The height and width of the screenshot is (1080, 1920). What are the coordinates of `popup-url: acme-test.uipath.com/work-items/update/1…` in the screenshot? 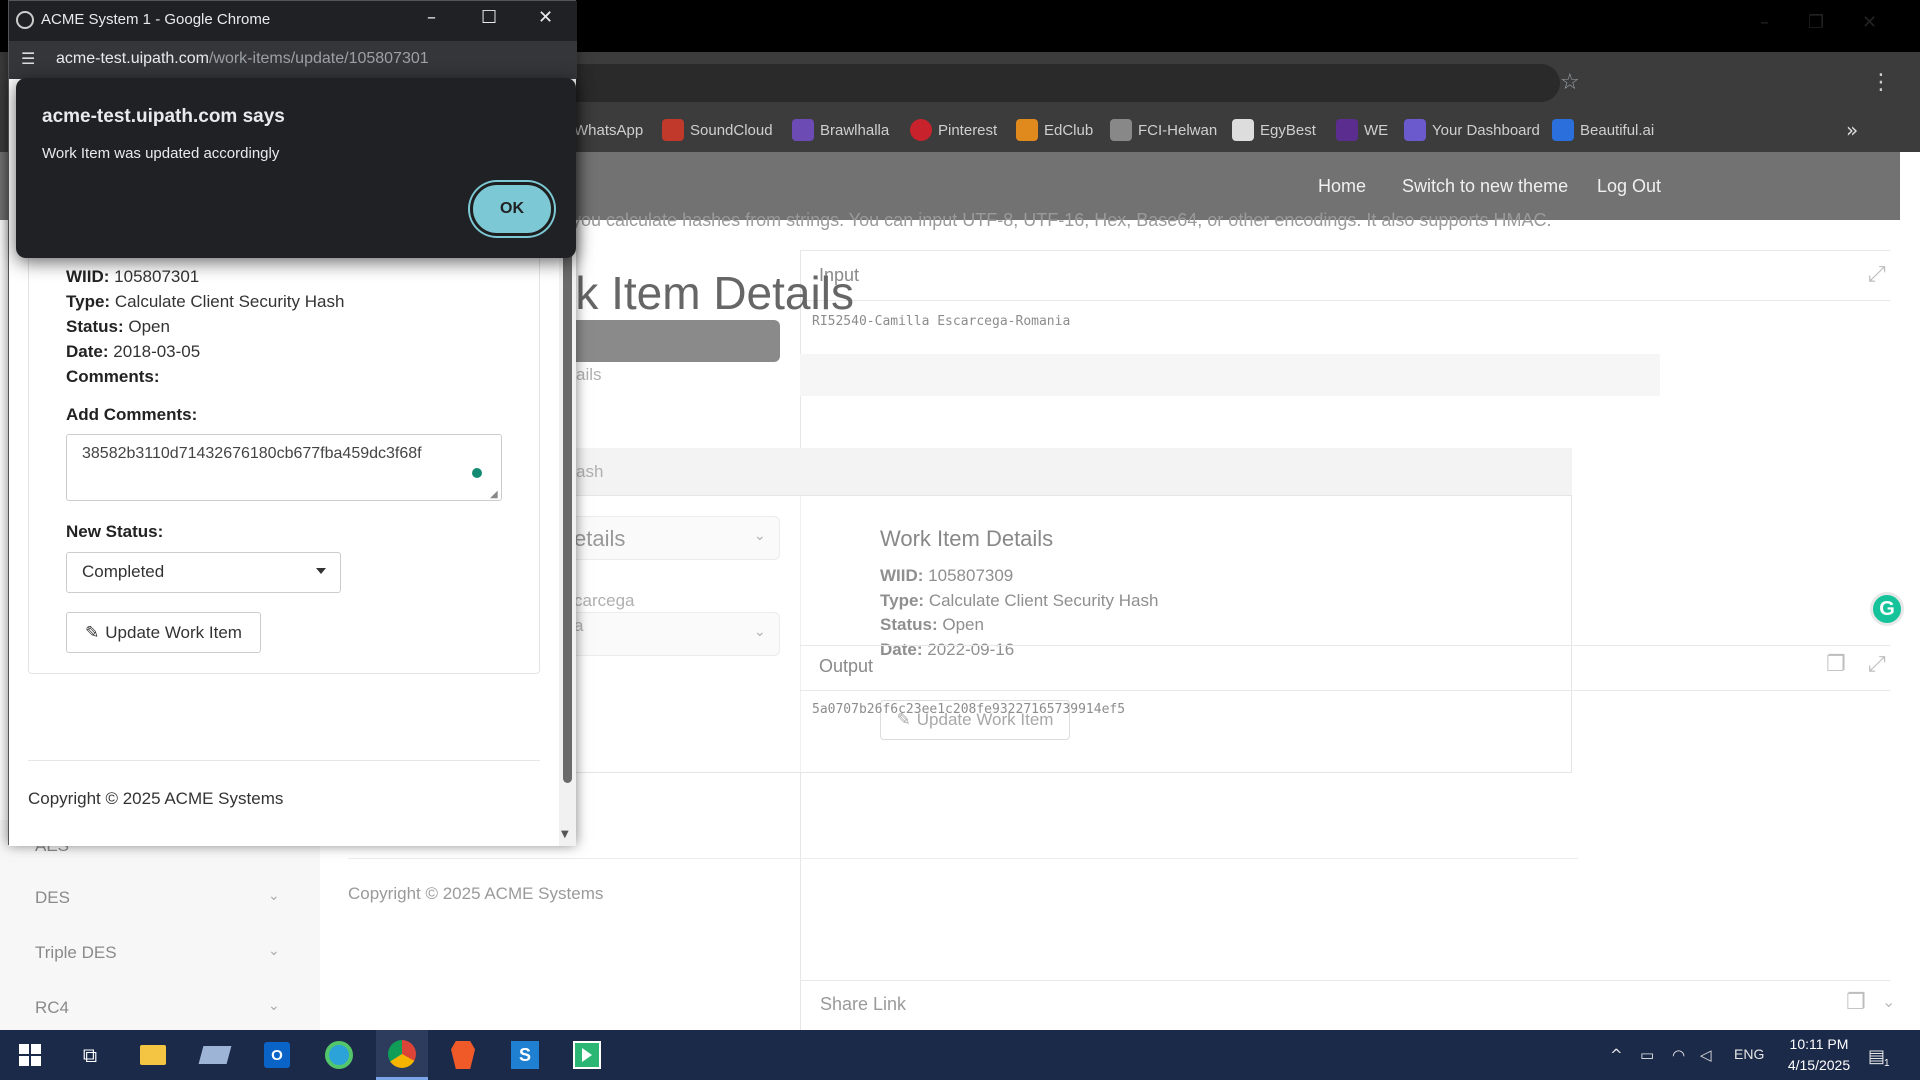 It's located at (242, 59).